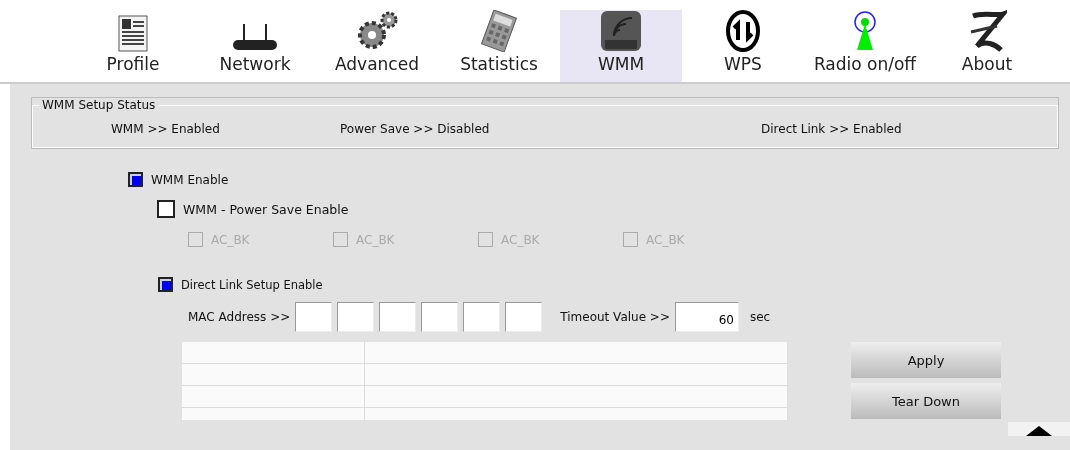 The height and width of the screenshot is (450, 1070). Describe the element at coordinates (615, 317) in the screenshot. I see `field-label: Timeout Value >>` at that location.